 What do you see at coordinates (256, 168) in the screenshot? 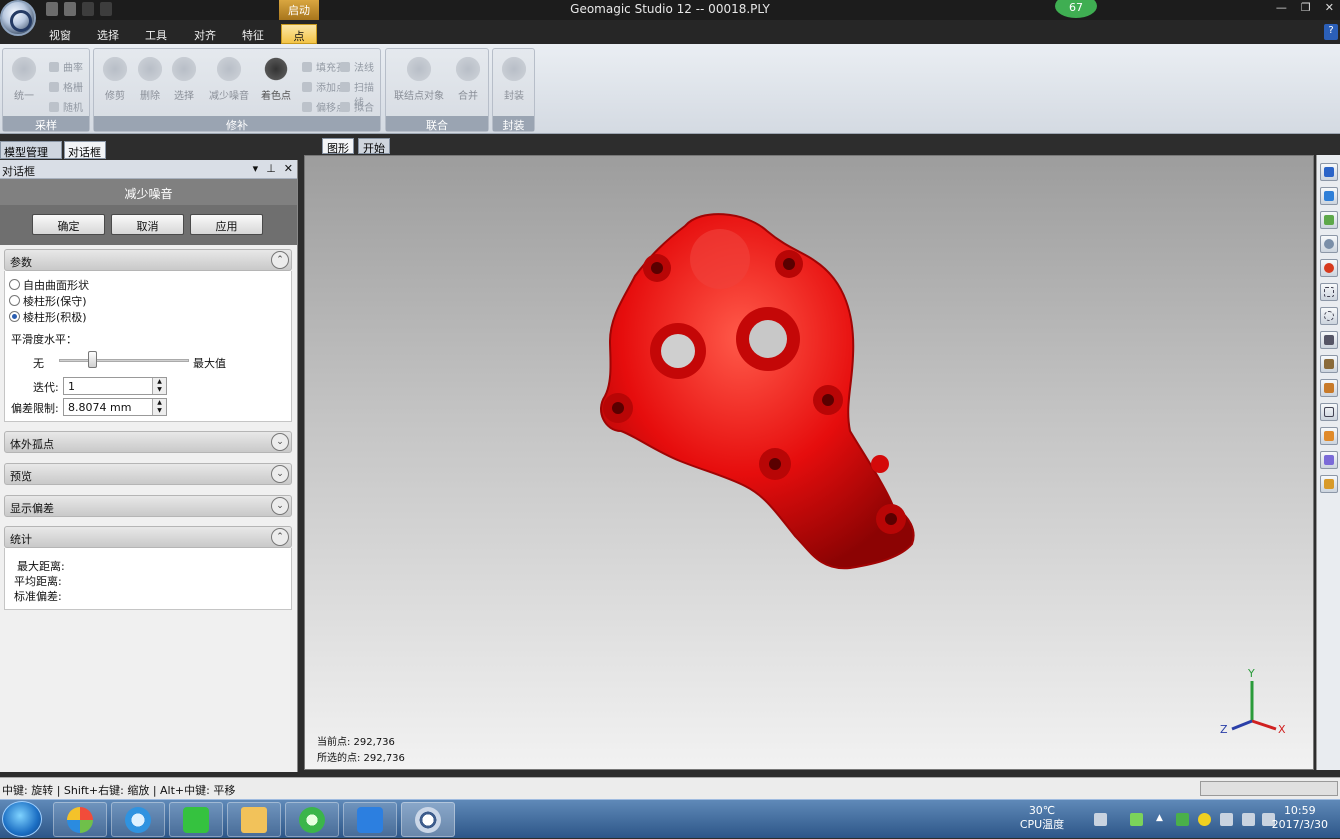
I see `panel-menu-button: ▾` at bounding box center [256, 168].